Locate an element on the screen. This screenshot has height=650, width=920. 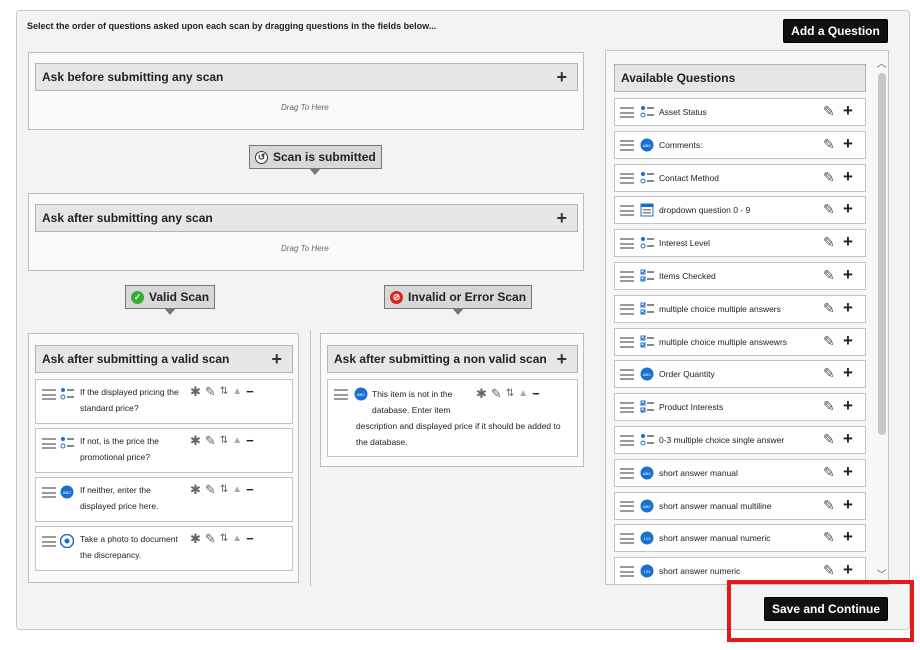
available-question-item: Asset Status ✎ + is located at coordinates (740, 112).